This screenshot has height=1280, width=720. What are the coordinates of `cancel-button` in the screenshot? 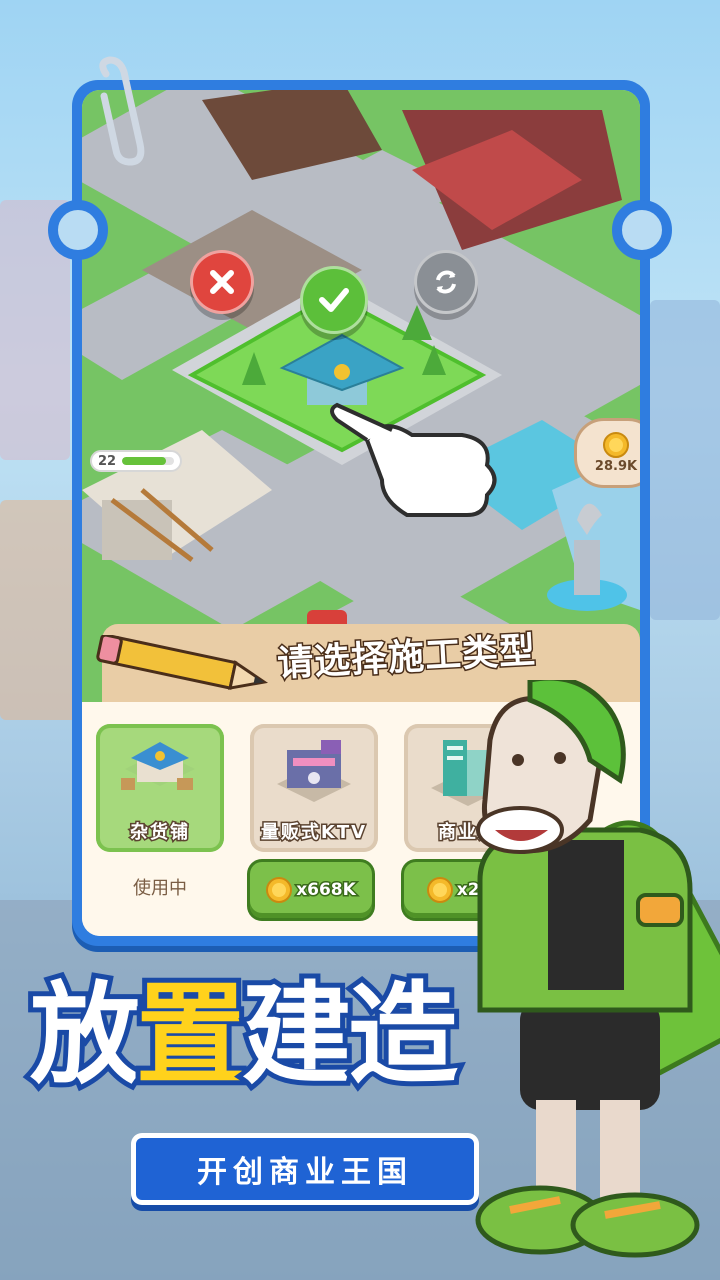 It's located at (222, 282).